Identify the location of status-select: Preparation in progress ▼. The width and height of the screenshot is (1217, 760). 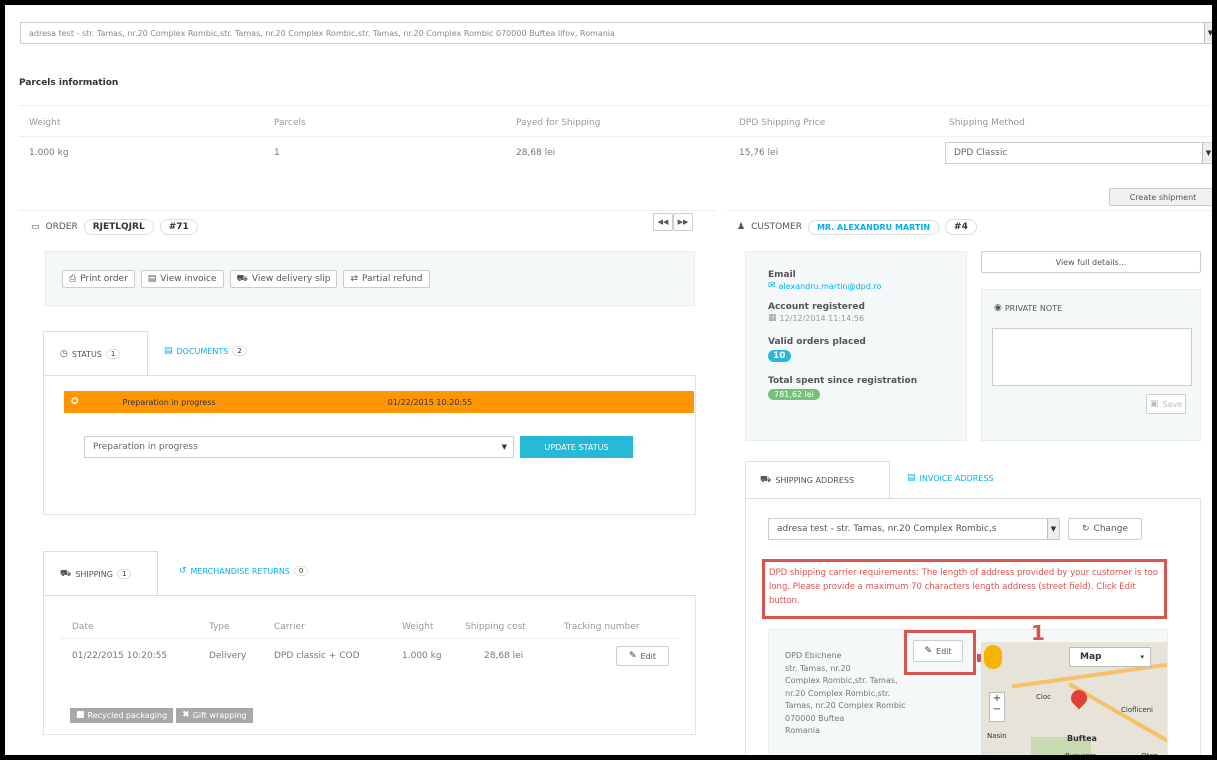
(299, 447).